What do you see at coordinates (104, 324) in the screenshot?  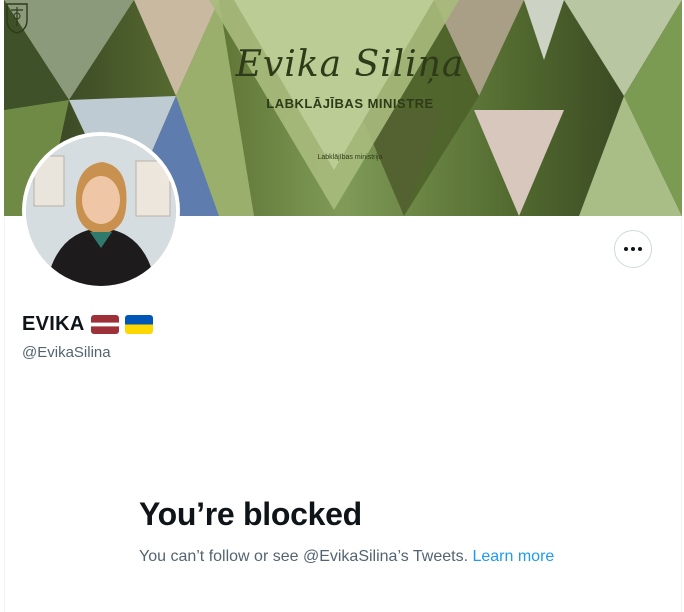 I see `latvia-flag-icon` at bounding box center [104, 324].